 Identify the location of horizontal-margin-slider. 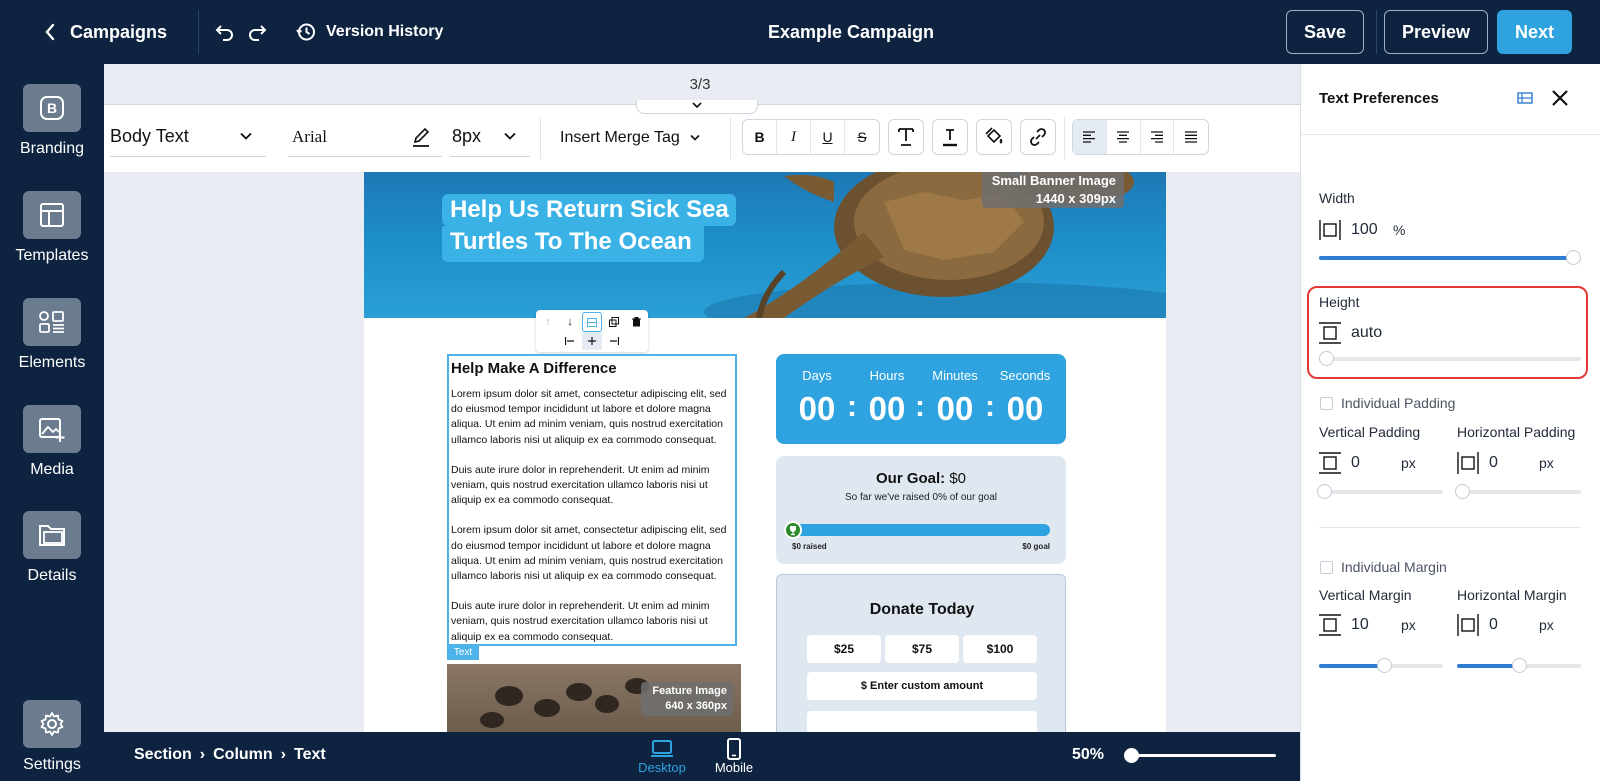
(1519, 665).